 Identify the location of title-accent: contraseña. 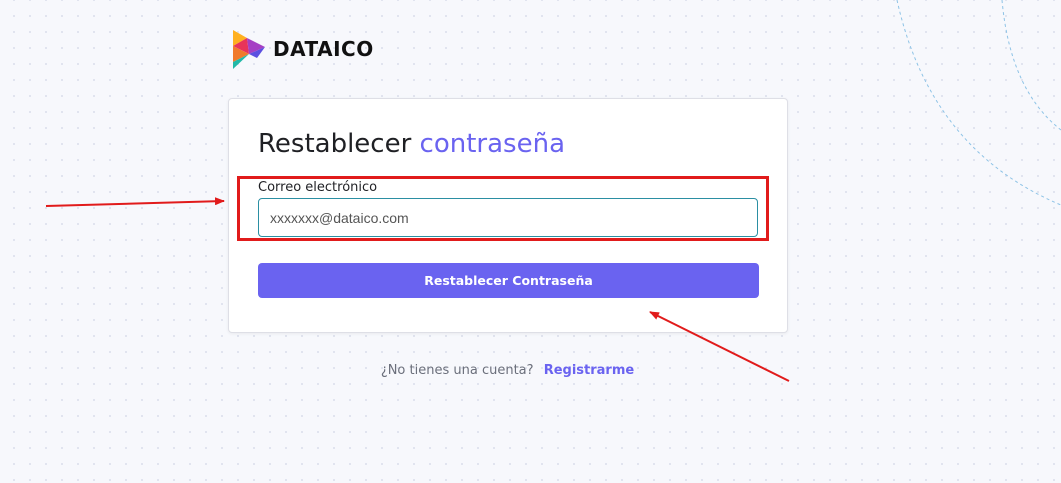
(492, 144).